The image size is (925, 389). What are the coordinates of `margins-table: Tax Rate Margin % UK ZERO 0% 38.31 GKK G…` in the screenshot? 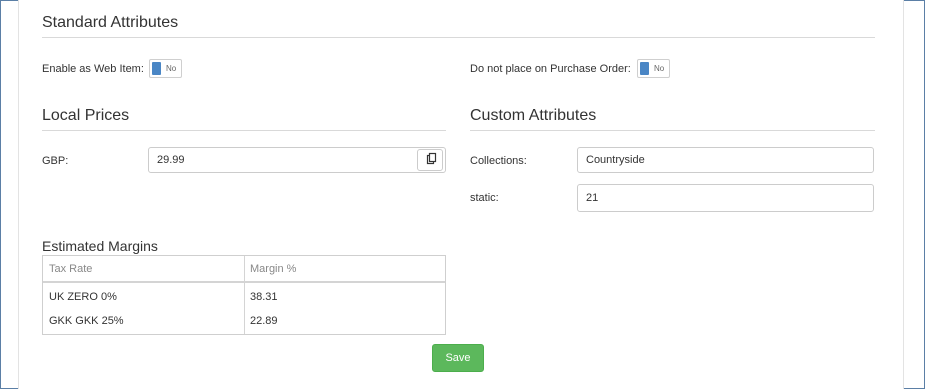 It's located at (244, 295).